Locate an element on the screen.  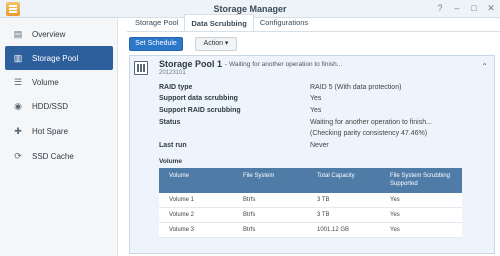
last-run-label: Last run is located at coordinates (173, 145).